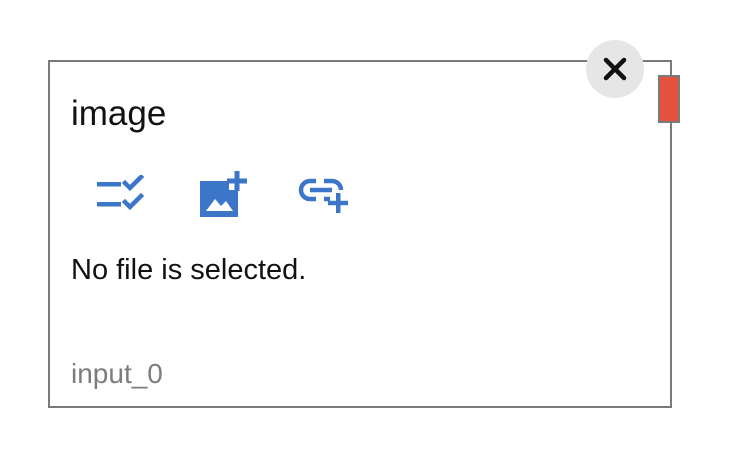  I want to click on close-button, so click(615, 69).